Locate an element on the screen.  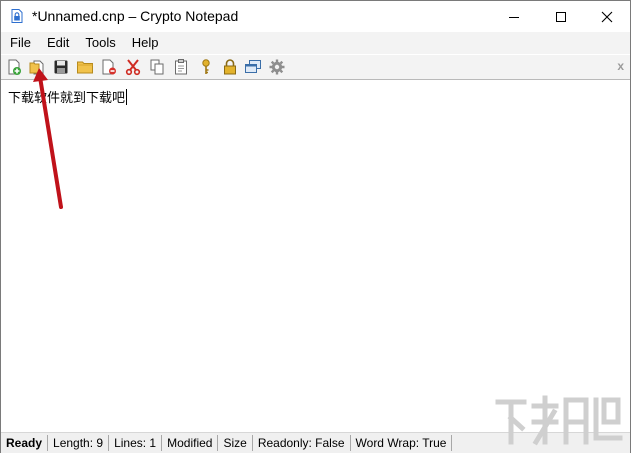
save-button is located at coordinates (61, 67).